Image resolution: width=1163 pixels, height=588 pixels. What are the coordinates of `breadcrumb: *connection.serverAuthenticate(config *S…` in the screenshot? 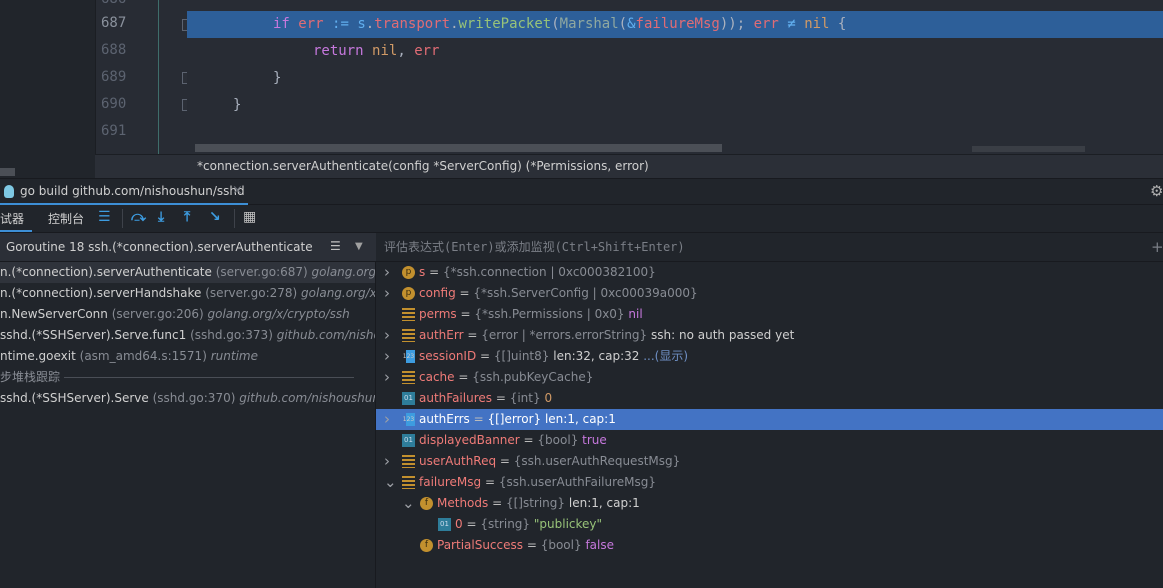 It's located at (629, 166).